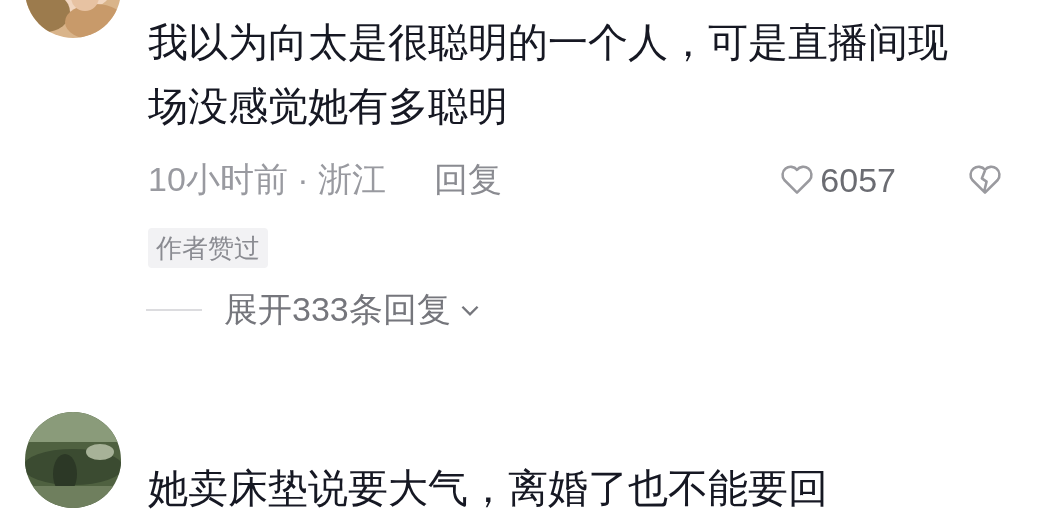 Image resolution: width=1060 pixels, height=520 pixels. What do you see at coordinates (267, 179) in the screenshot?
I see `time-location: 10小时前 · 浙江` at bounding box center [267, 179].